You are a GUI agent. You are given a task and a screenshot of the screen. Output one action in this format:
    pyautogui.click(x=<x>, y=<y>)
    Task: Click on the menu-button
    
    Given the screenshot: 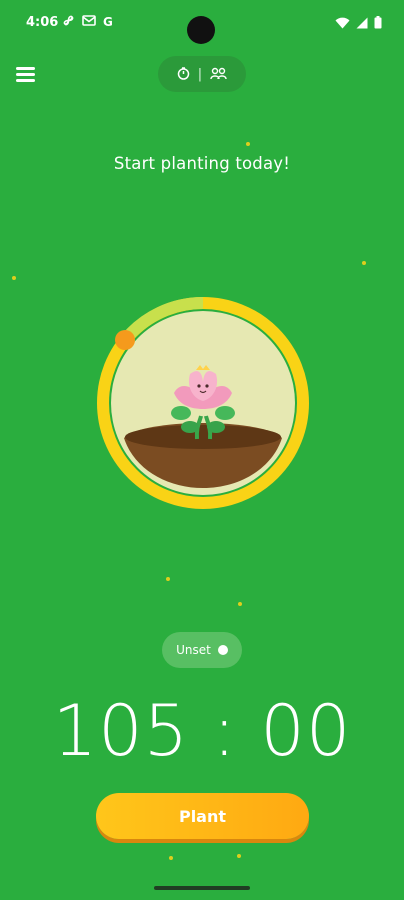 What is the action you would take?
    pyautogui.click(x=26, y=74)
    